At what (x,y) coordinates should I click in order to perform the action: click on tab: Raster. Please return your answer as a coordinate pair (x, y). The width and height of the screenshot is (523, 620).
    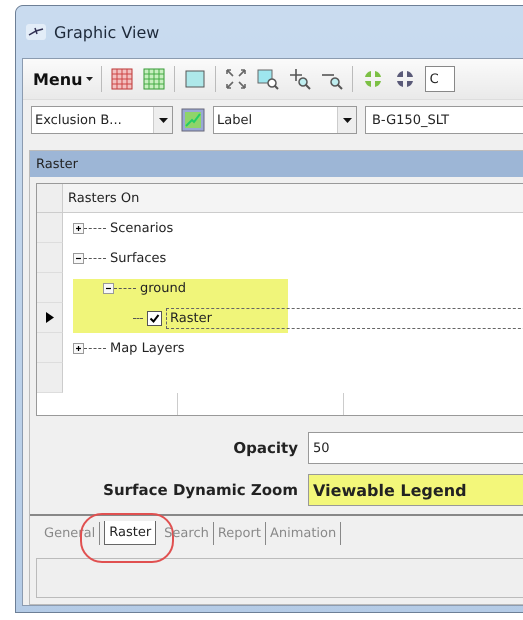
    Looking at the image, I should click on (130, 533).